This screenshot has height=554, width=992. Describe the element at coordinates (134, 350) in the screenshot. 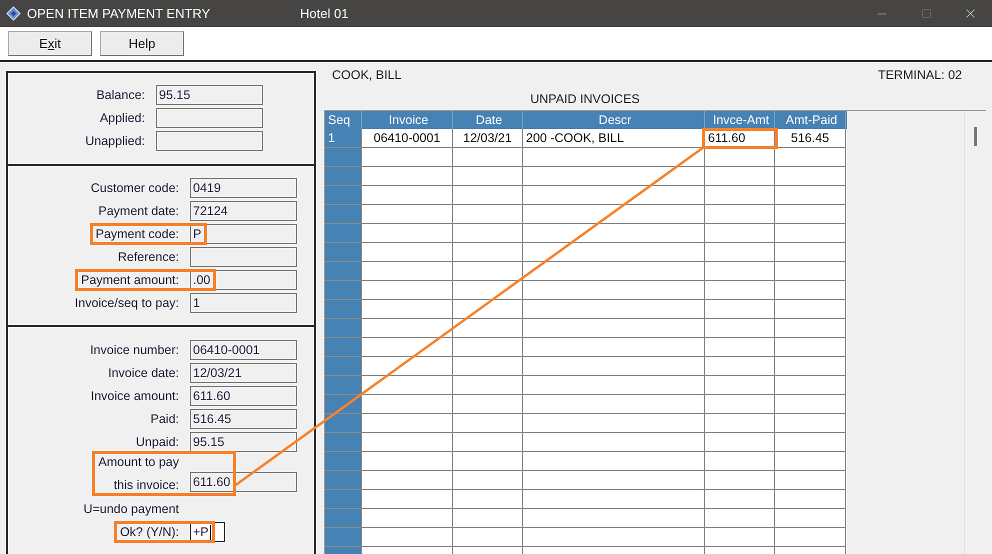

I see `field-label: Invoice number:` at that location.